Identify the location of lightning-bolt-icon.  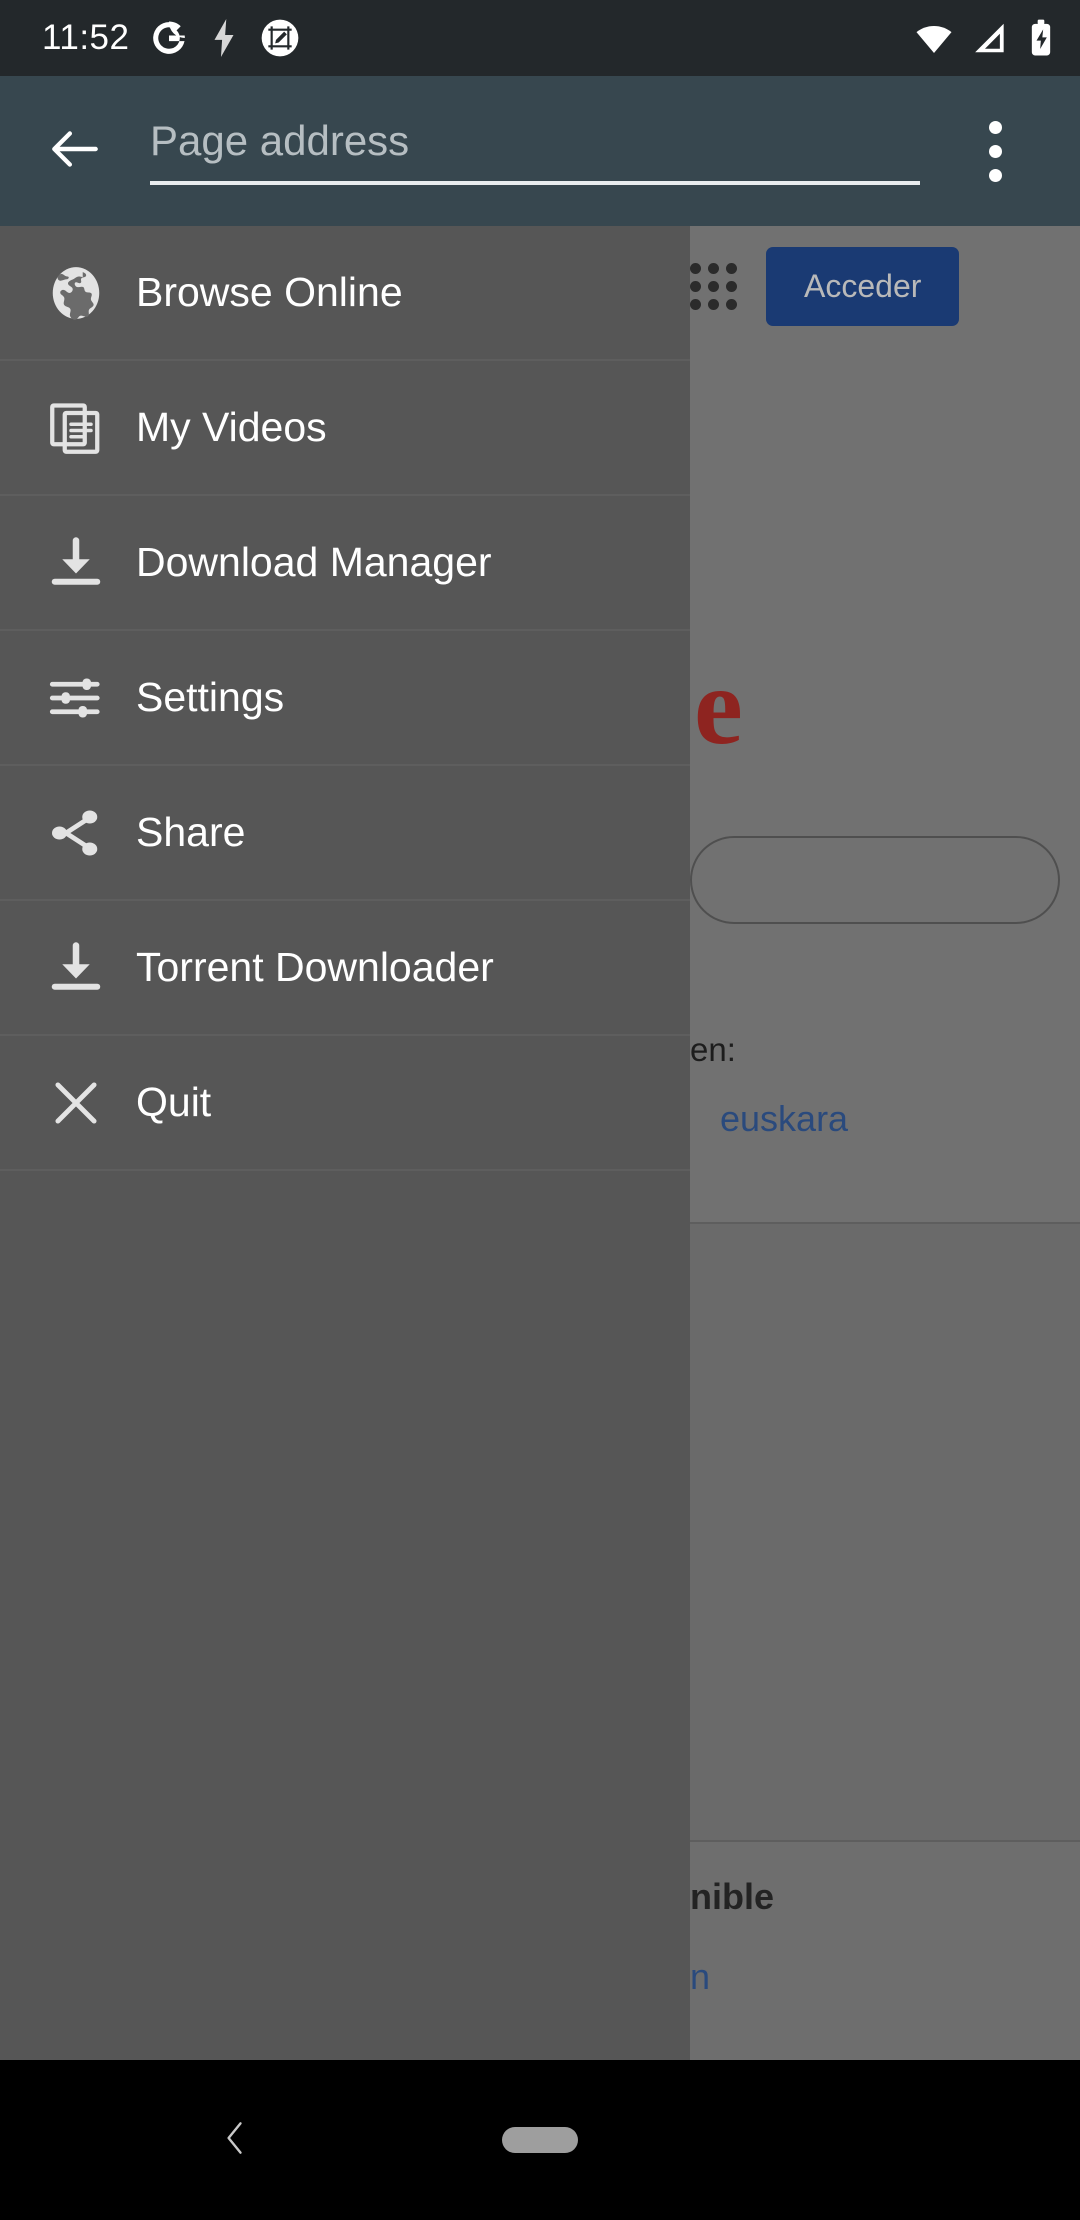
(224, 38).